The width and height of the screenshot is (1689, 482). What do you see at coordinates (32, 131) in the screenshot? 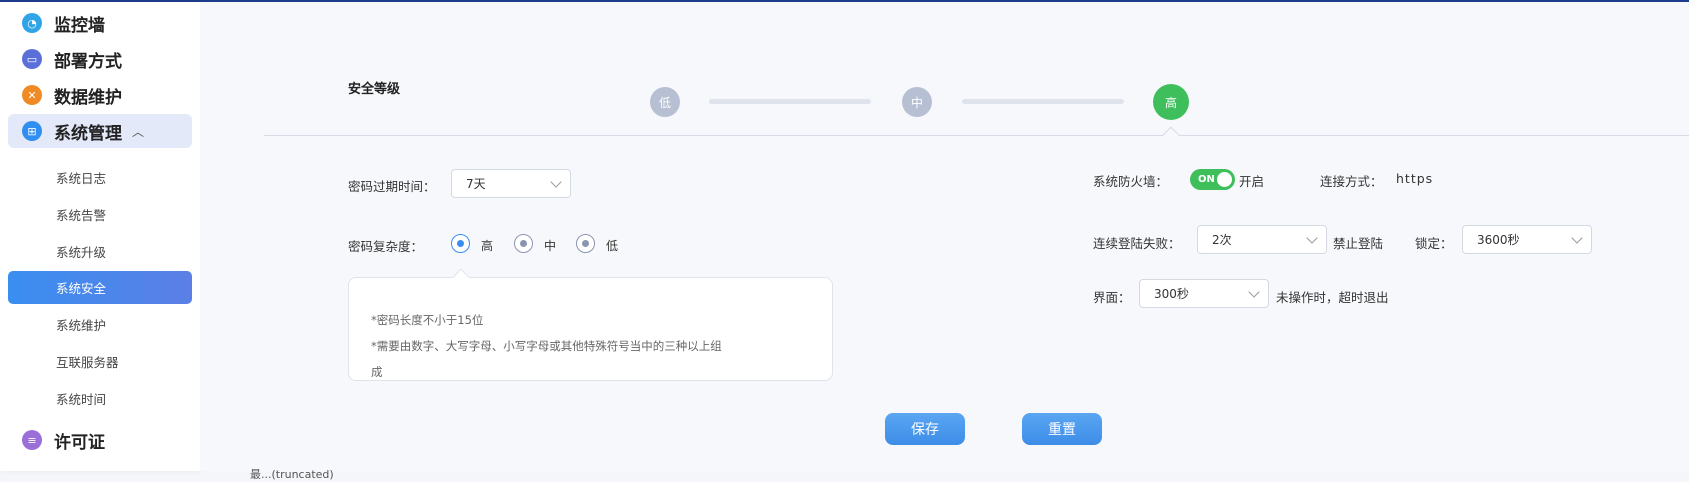
I see `windows-icon: ⊞` at bounding box center [32, 131].